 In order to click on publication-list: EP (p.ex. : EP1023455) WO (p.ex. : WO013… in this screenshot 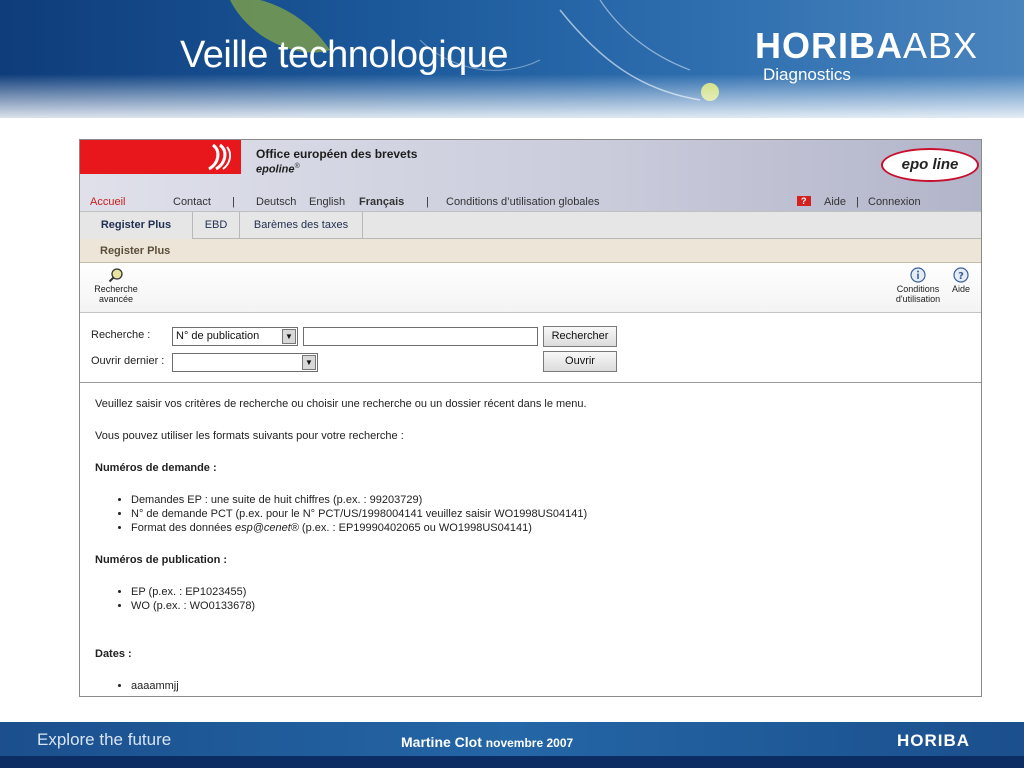, I will do `click(548, 599)`.